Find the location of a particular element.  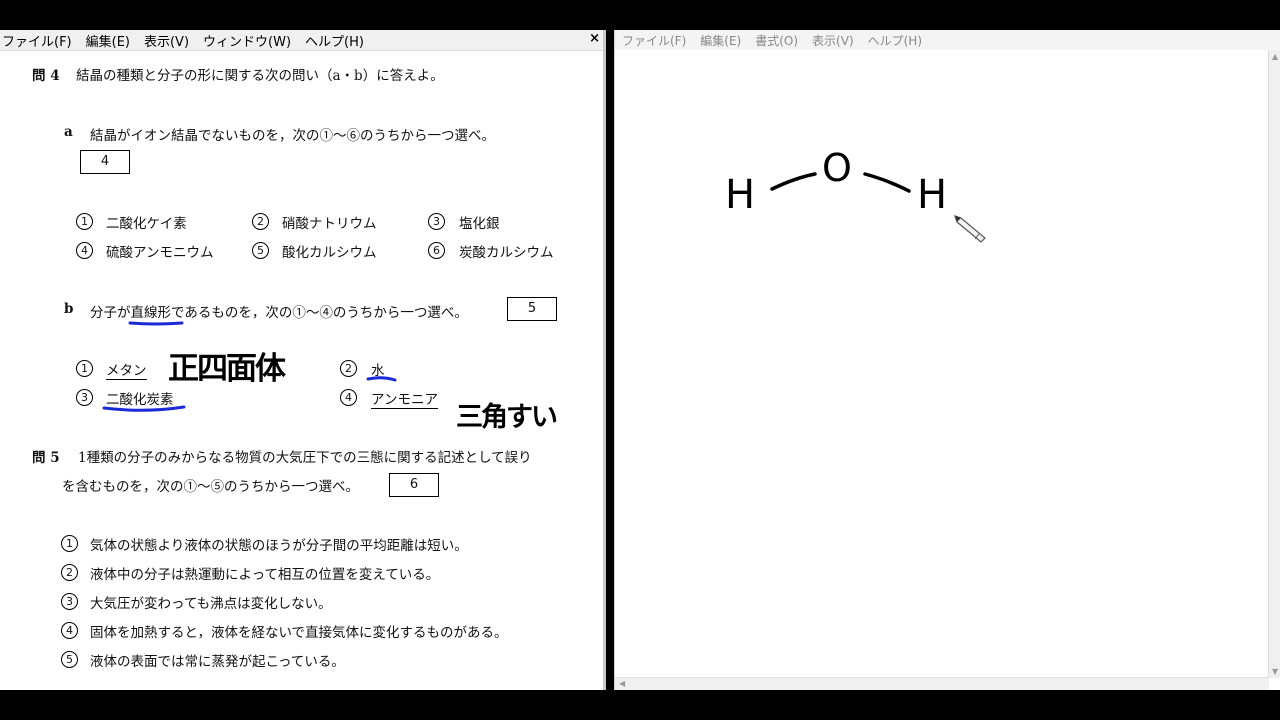

vertical-scrollbar: ▲ ▼ is located at coordinates (1274, 364).